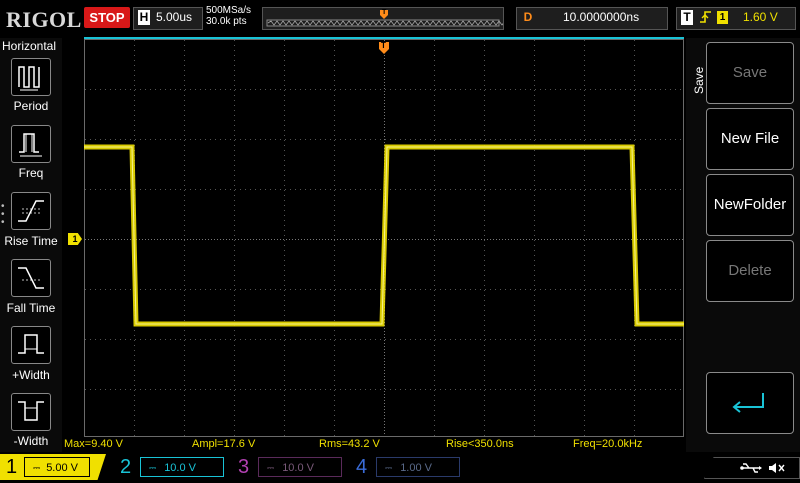  I want to click on ch3-scale-value: 10.0 V, so click(298, 468).